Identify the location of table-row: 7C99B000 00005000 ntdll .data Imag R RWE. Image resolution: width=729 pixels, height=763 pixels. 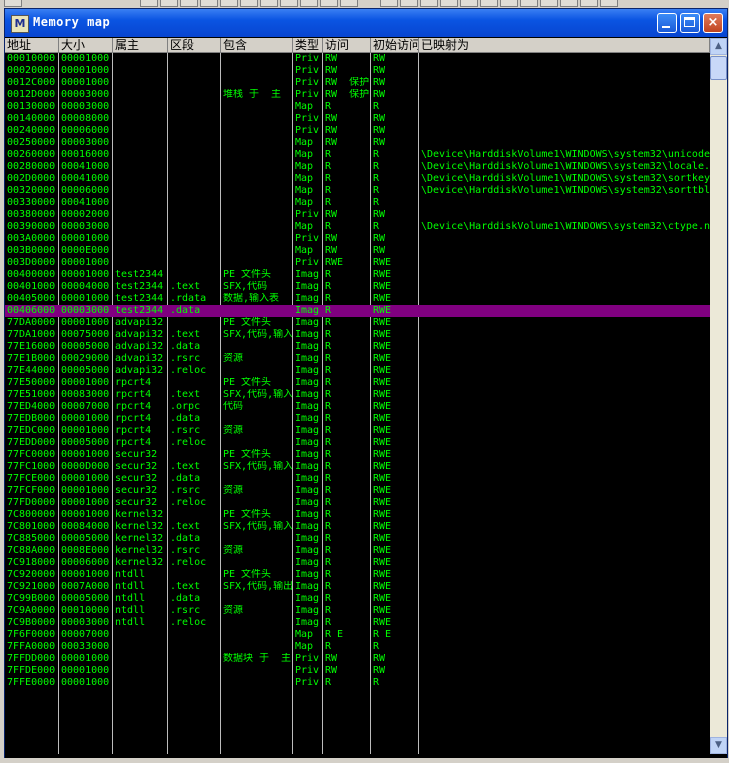
(357, 599).